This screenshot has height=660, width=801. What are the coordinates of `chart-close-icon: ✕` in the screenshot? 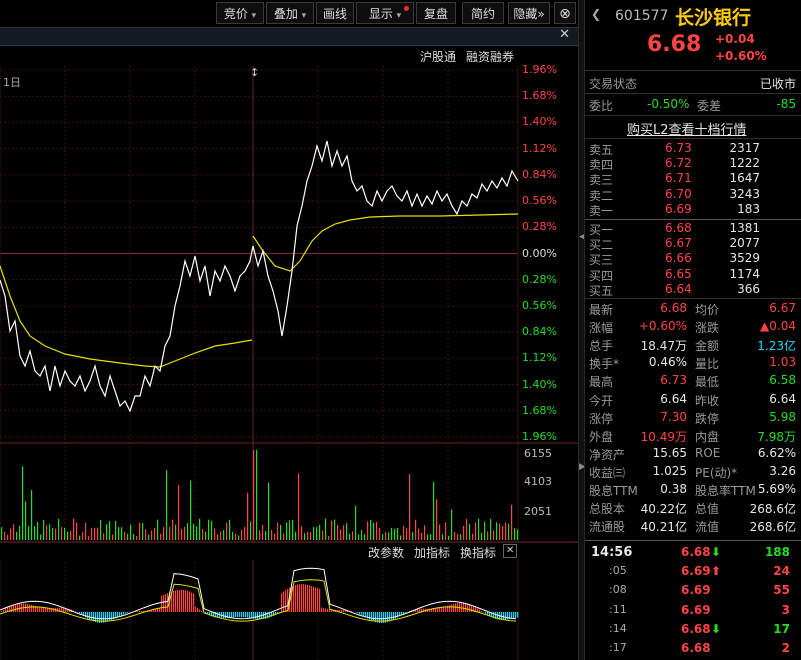 It's located at (564, 34).